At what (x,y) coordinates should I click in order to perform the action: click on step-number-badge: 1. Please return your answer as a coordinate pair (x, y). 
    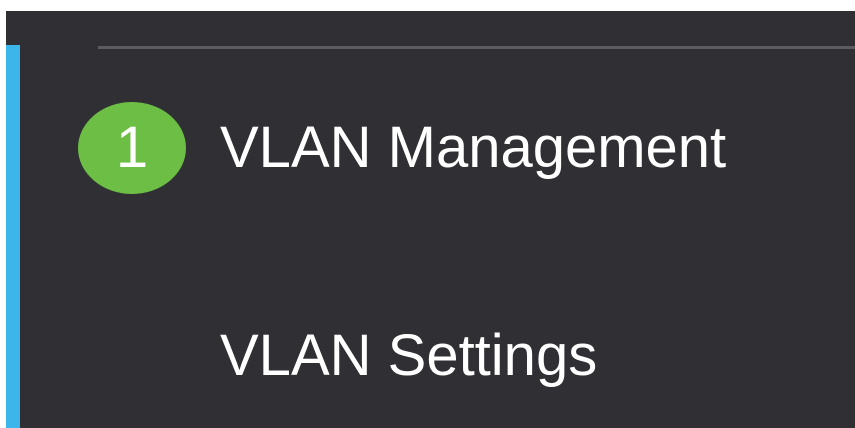
    Looking at the image, I should click on (132, 148).